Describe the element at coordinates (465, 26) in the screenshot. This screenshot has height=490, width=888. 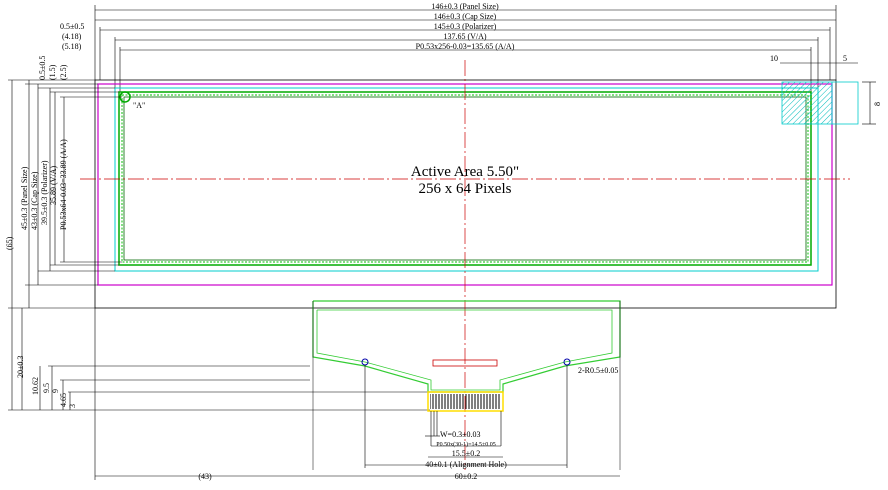
I see `dim-polarizer-width: 145±0.3 (Polarizer)` at that location.